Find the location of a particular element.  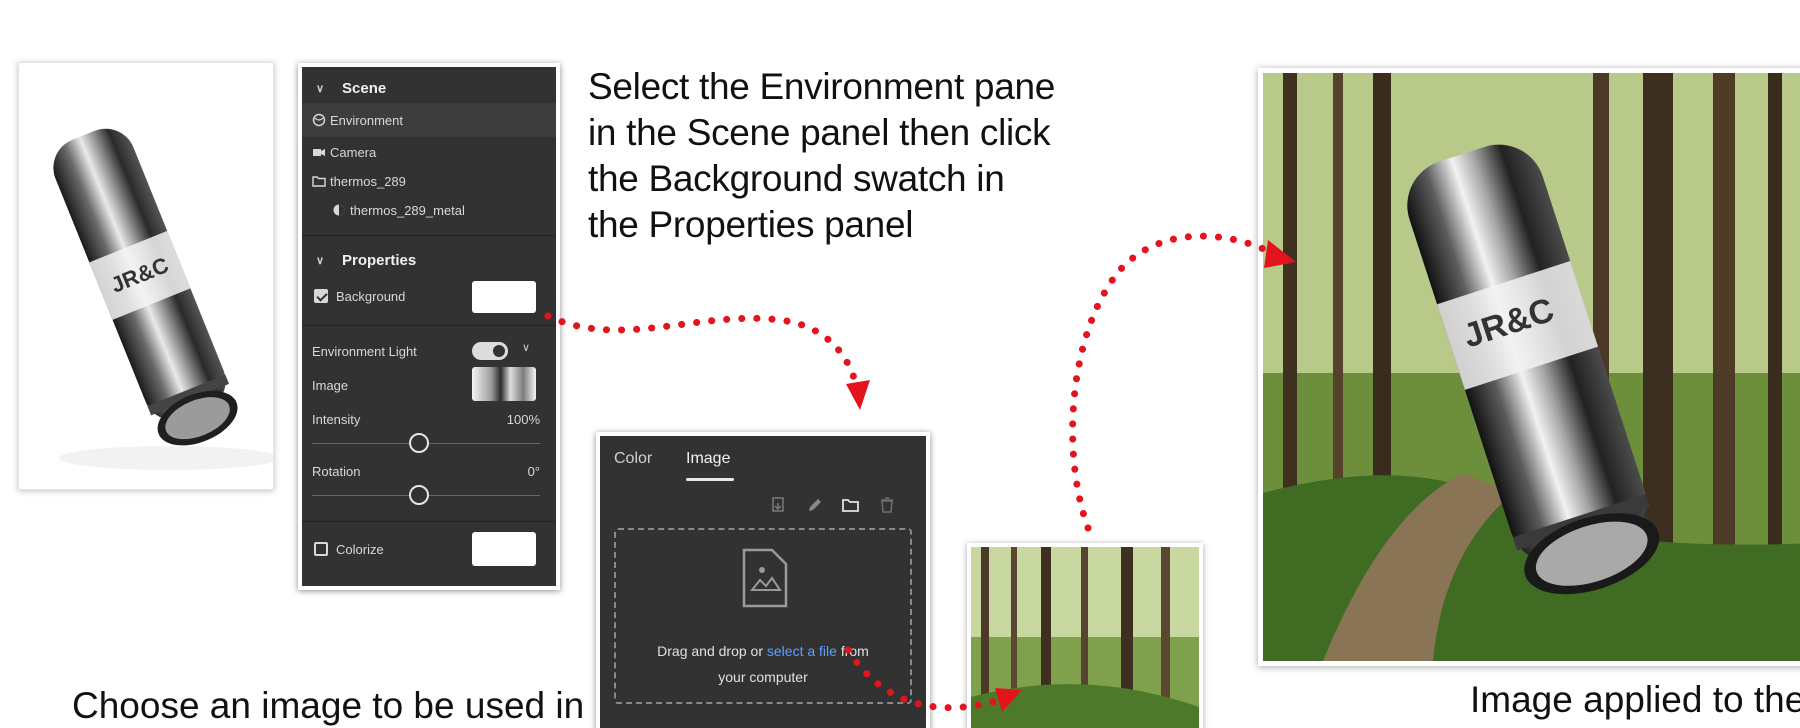

drop-text-line2: your computer is located at coordinates (763, 677).